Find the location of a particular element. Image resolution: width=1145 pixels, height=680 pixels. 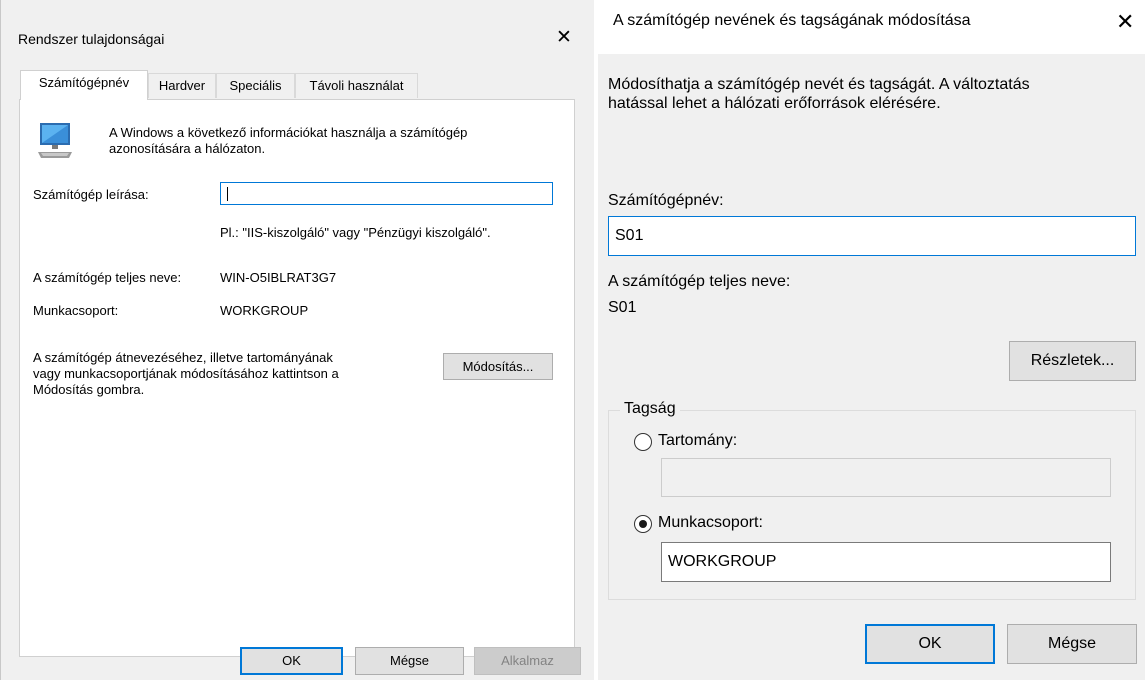

domain-input is located at coordinates (886, 477).